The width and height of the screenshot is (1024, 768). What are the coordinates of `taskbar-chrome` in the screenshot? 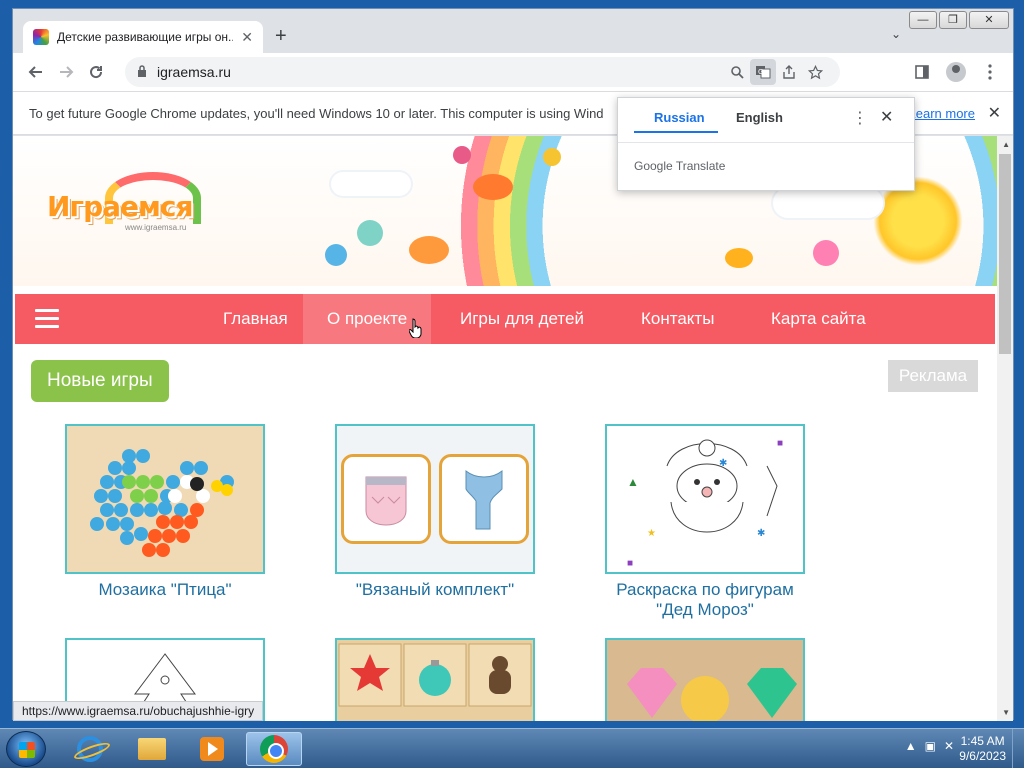 It's located at (274, 749).